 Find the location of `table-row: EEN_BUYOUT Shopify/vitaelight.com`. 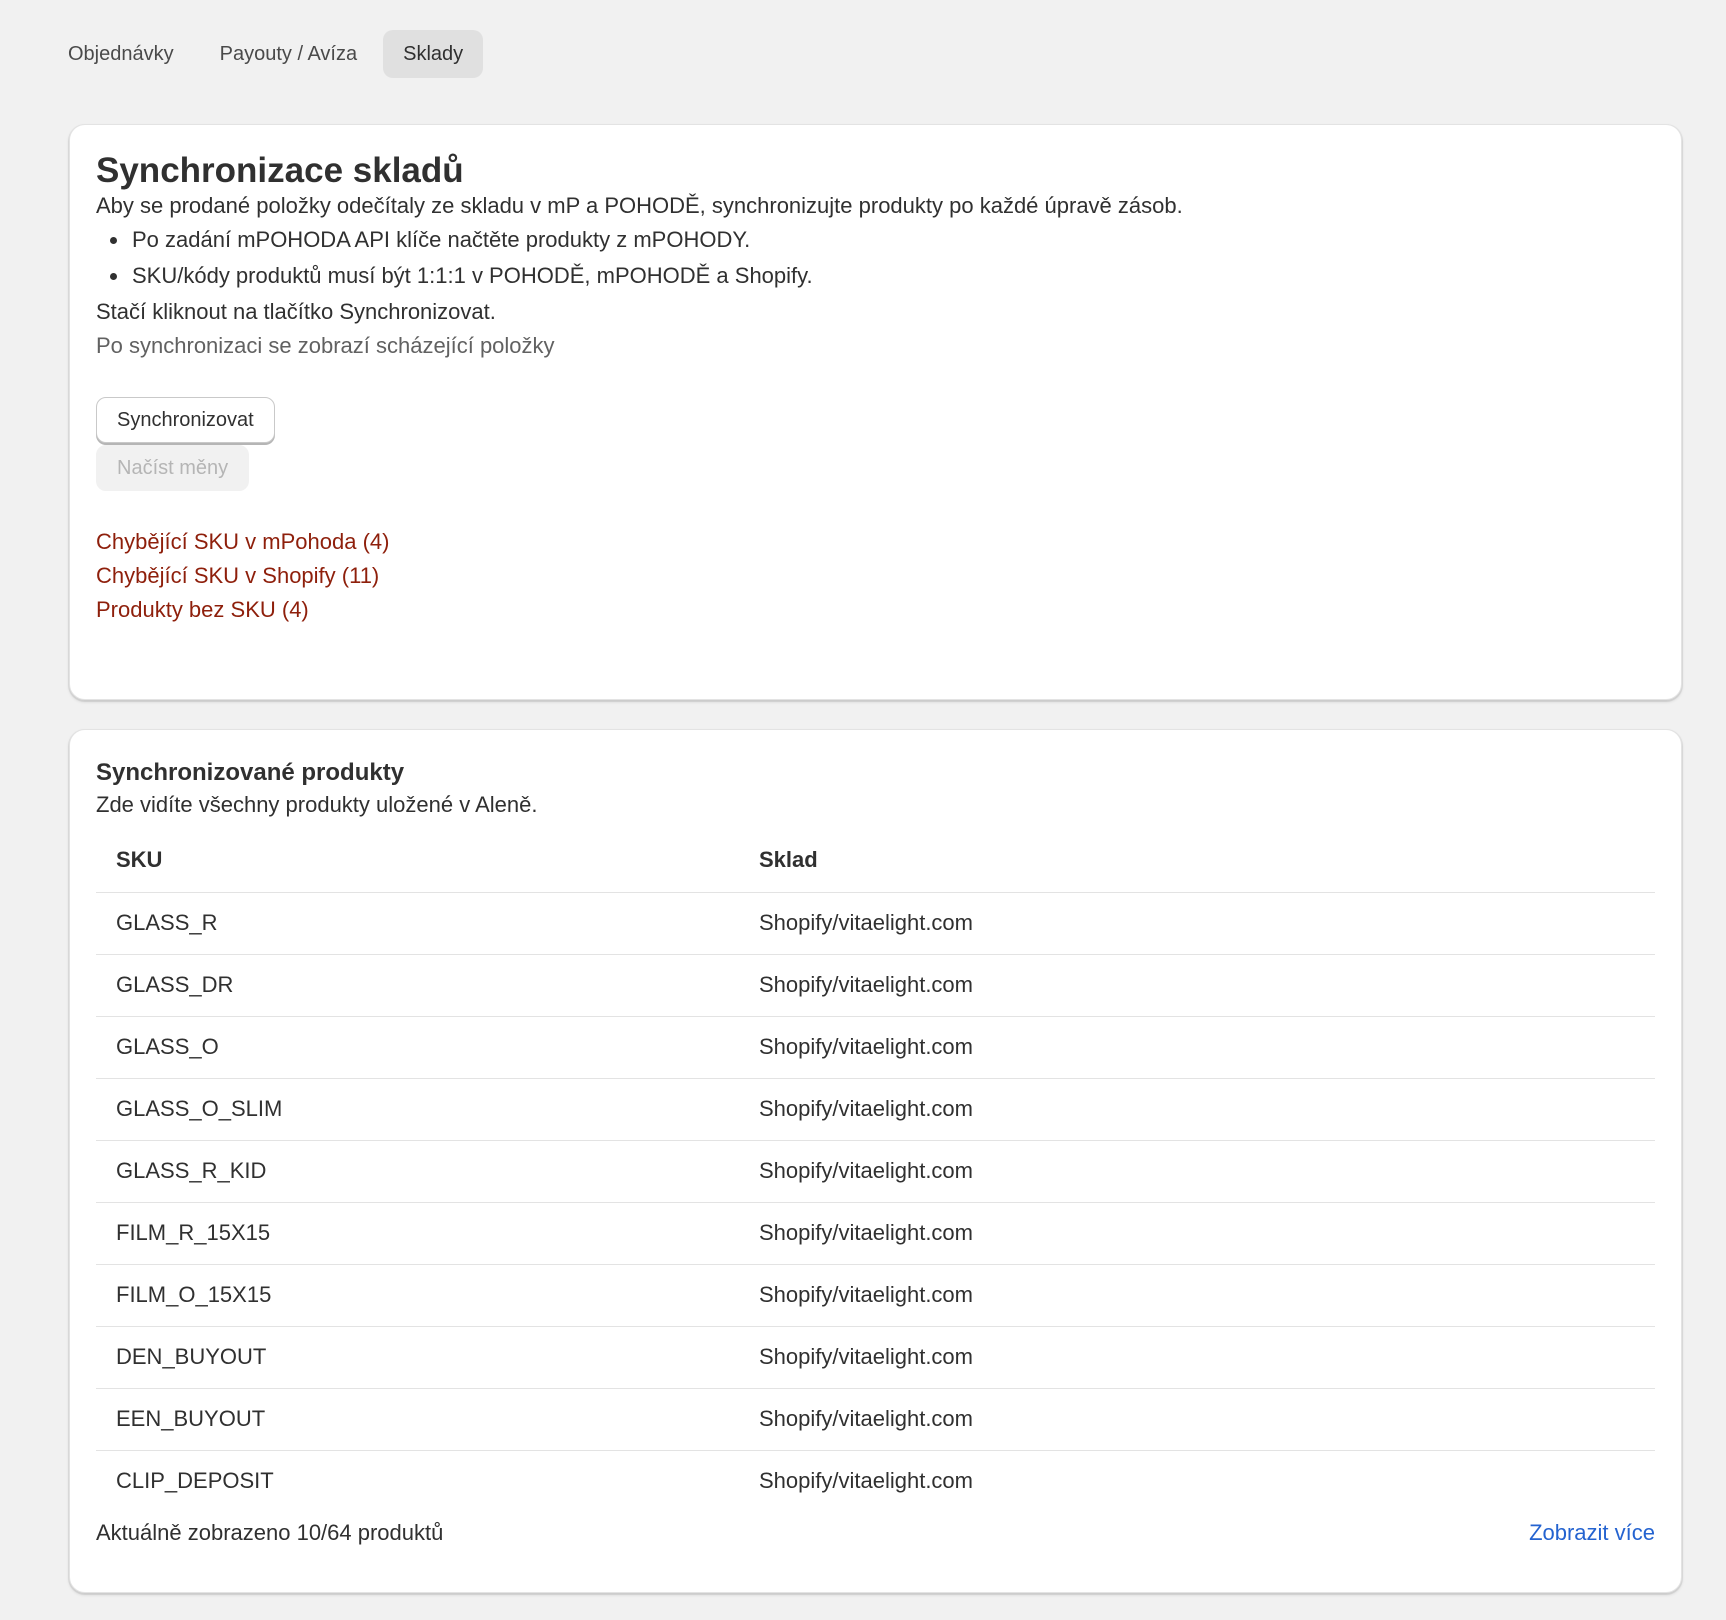

table-row: EEN_BUYOUT Shopify/vitaelight.com is located at coordinates (875, 1419).